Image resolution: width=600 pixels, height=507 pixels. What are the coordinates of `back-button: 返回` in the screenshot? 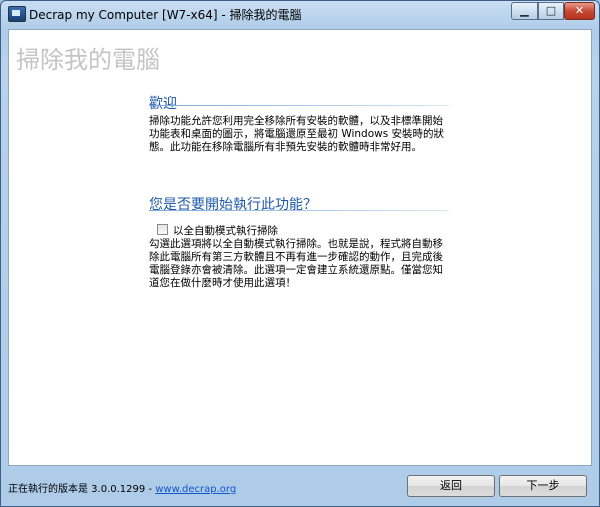 It's located at (451, 486).